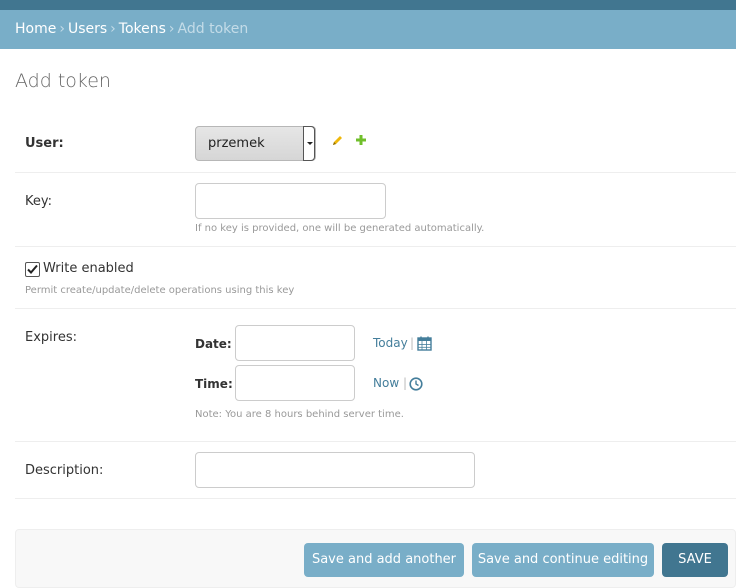 The height and width of the screenshot is (588, 736). I want to click on user-select-value: przemek, so click(236, 143).